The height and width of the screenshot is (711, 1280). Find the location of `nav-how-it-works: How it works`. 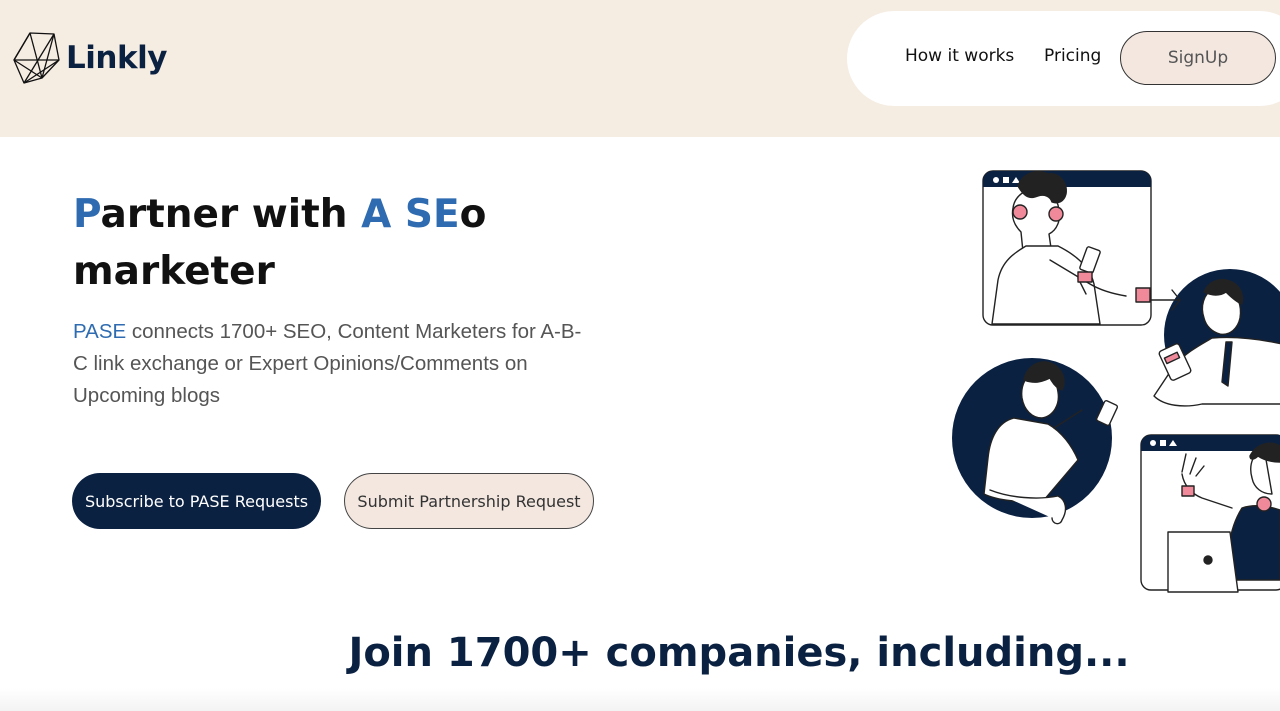

nav-how-it-works: How it works is located at coordinates (959, 56).